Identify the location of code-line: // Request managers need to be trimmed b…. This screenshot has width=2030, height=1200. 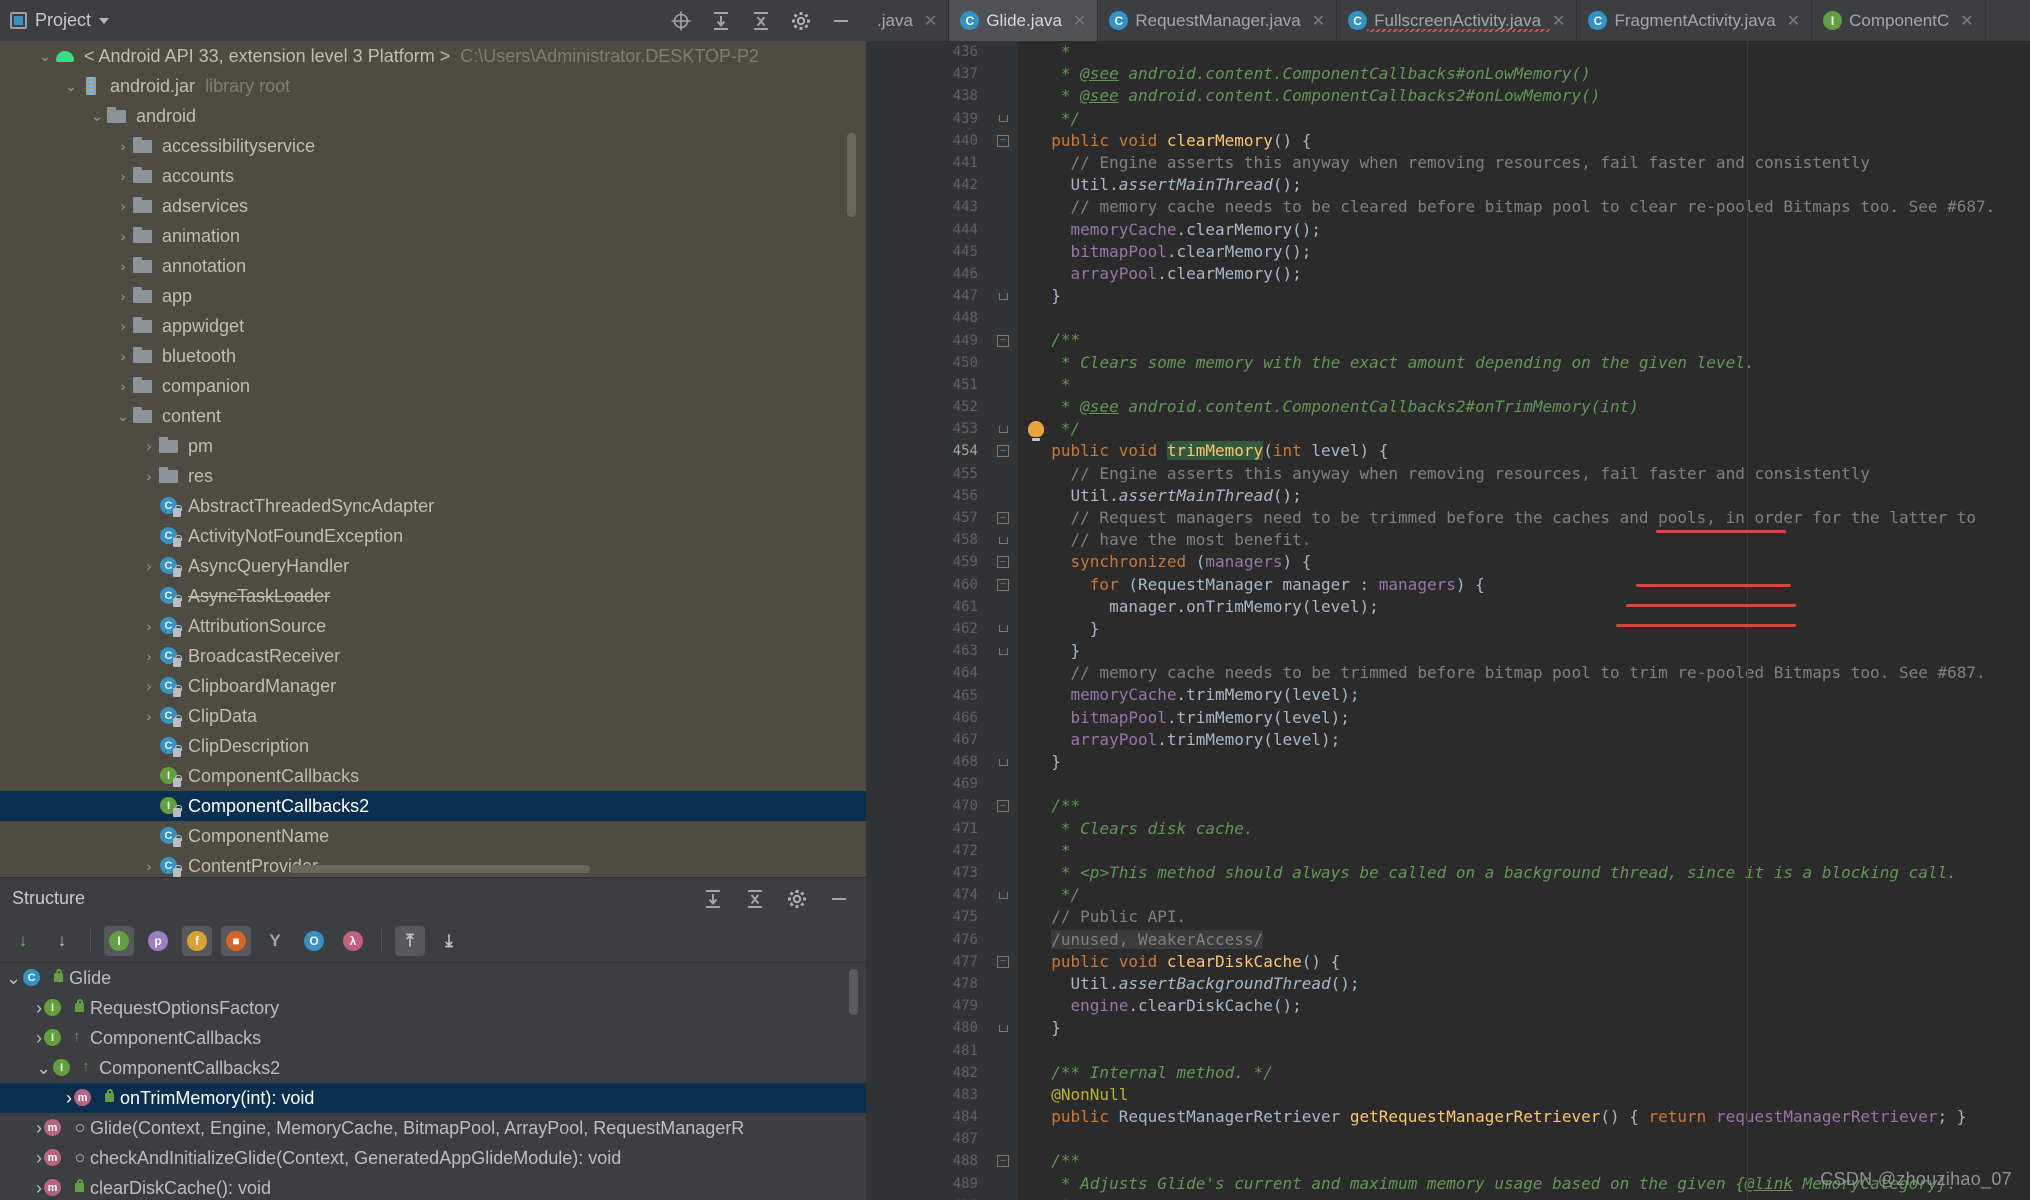
(1531, 518).